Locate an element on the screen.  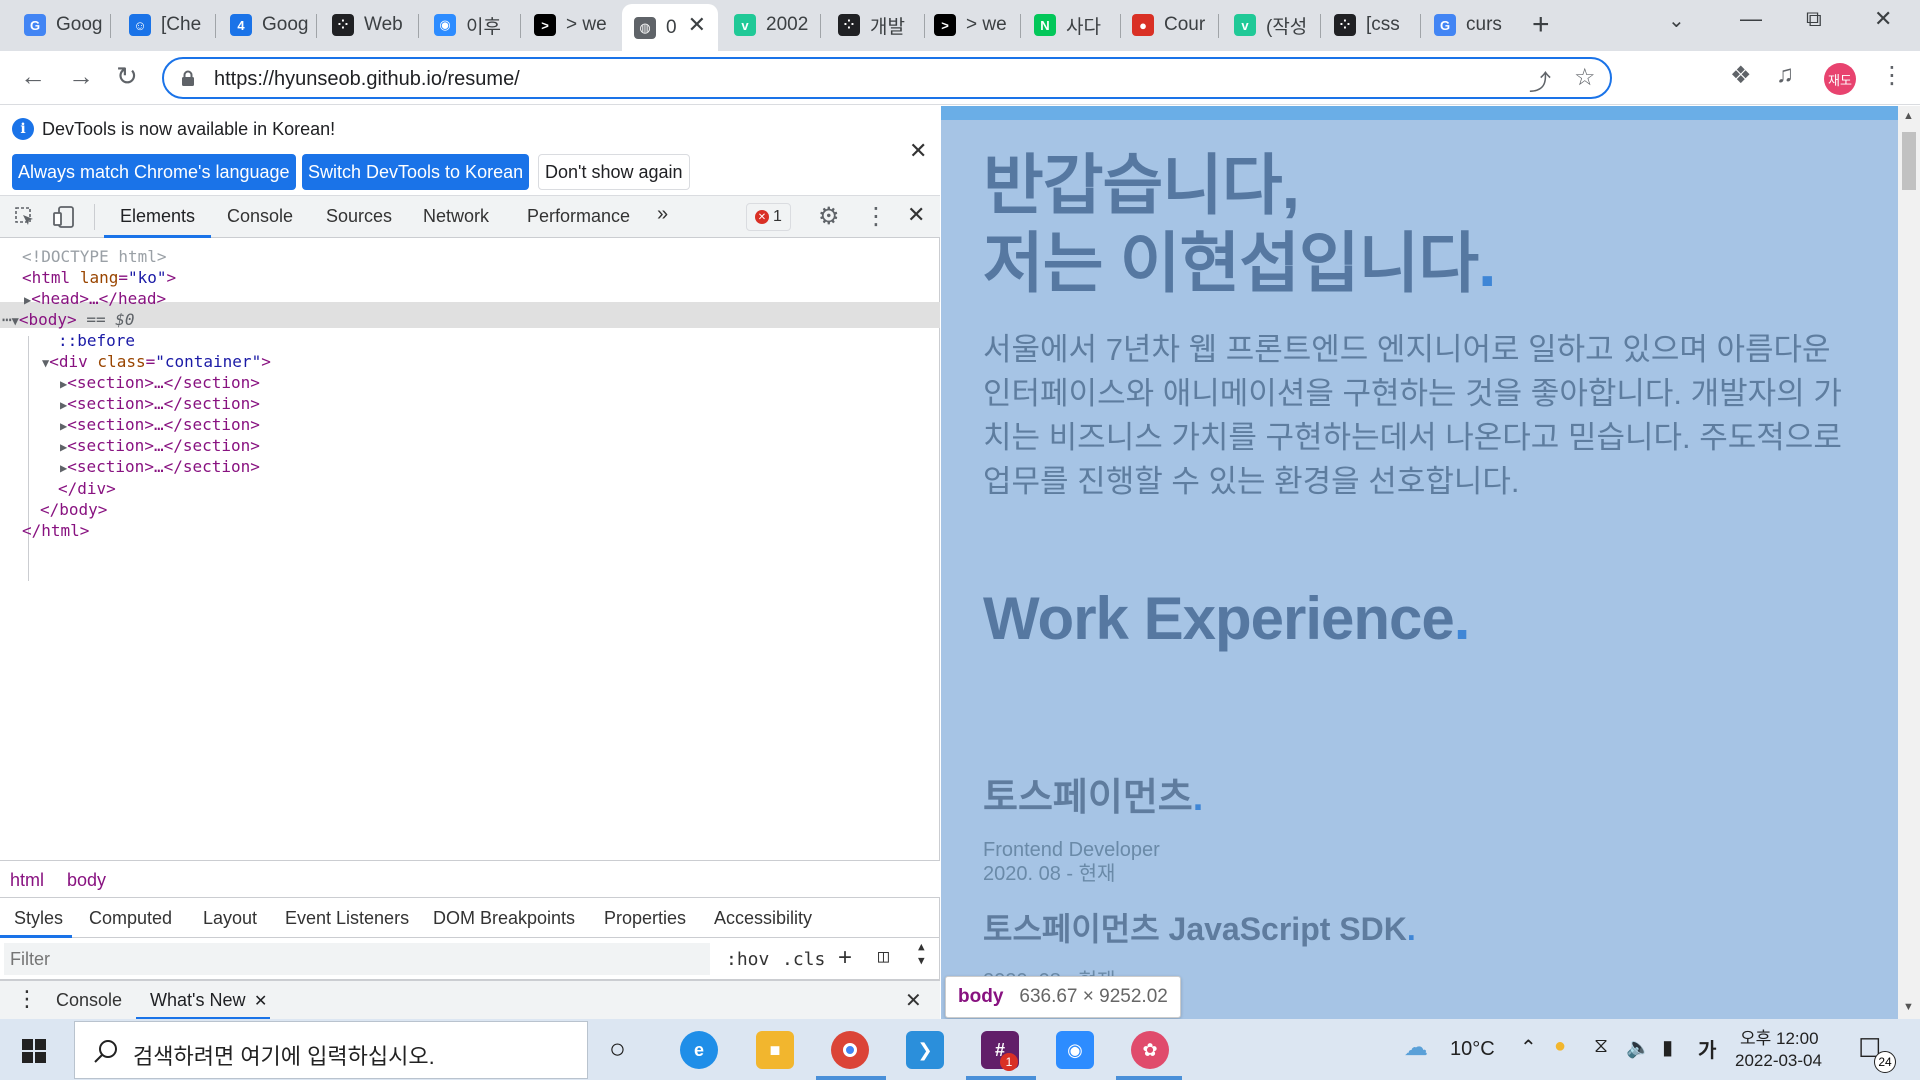
always-match-language-button: Always match Chrome's language is located at coordinates (154, 172).